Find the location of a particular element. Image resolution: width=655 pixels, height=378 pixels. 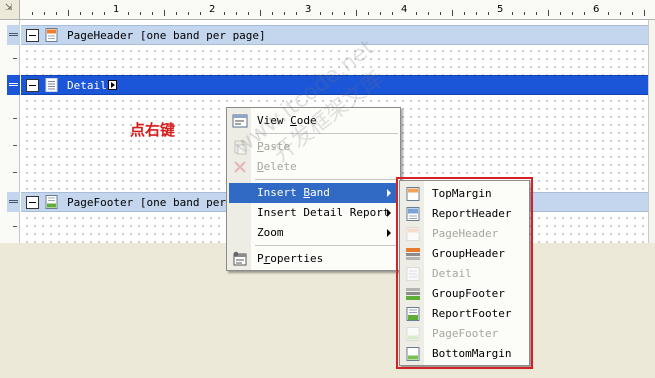

menu-item-insert-band: Insert Band is located at coordinates (313, 193).